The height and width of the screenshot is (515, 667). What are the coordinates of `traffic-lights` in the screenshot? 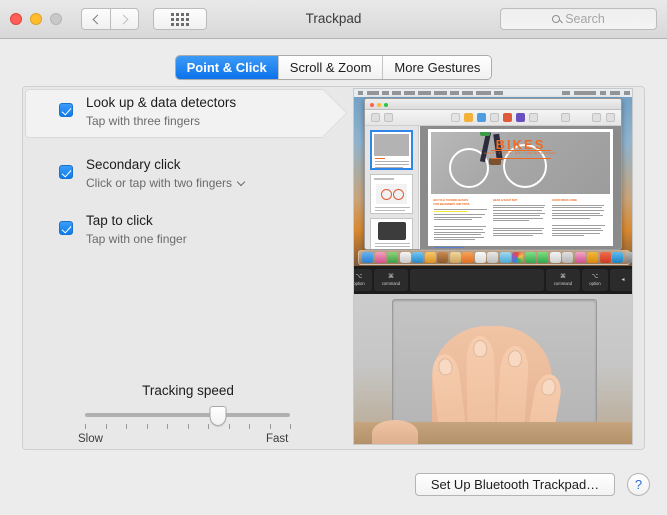 It's located at (36, 19).